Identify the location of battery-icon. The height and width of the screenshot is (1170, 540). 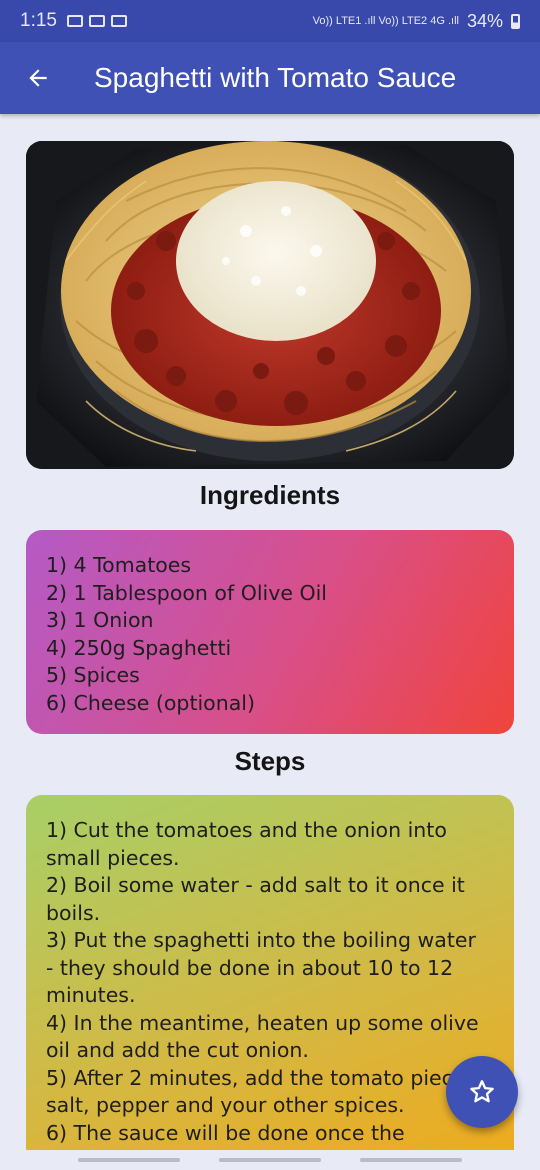
(515, 21).